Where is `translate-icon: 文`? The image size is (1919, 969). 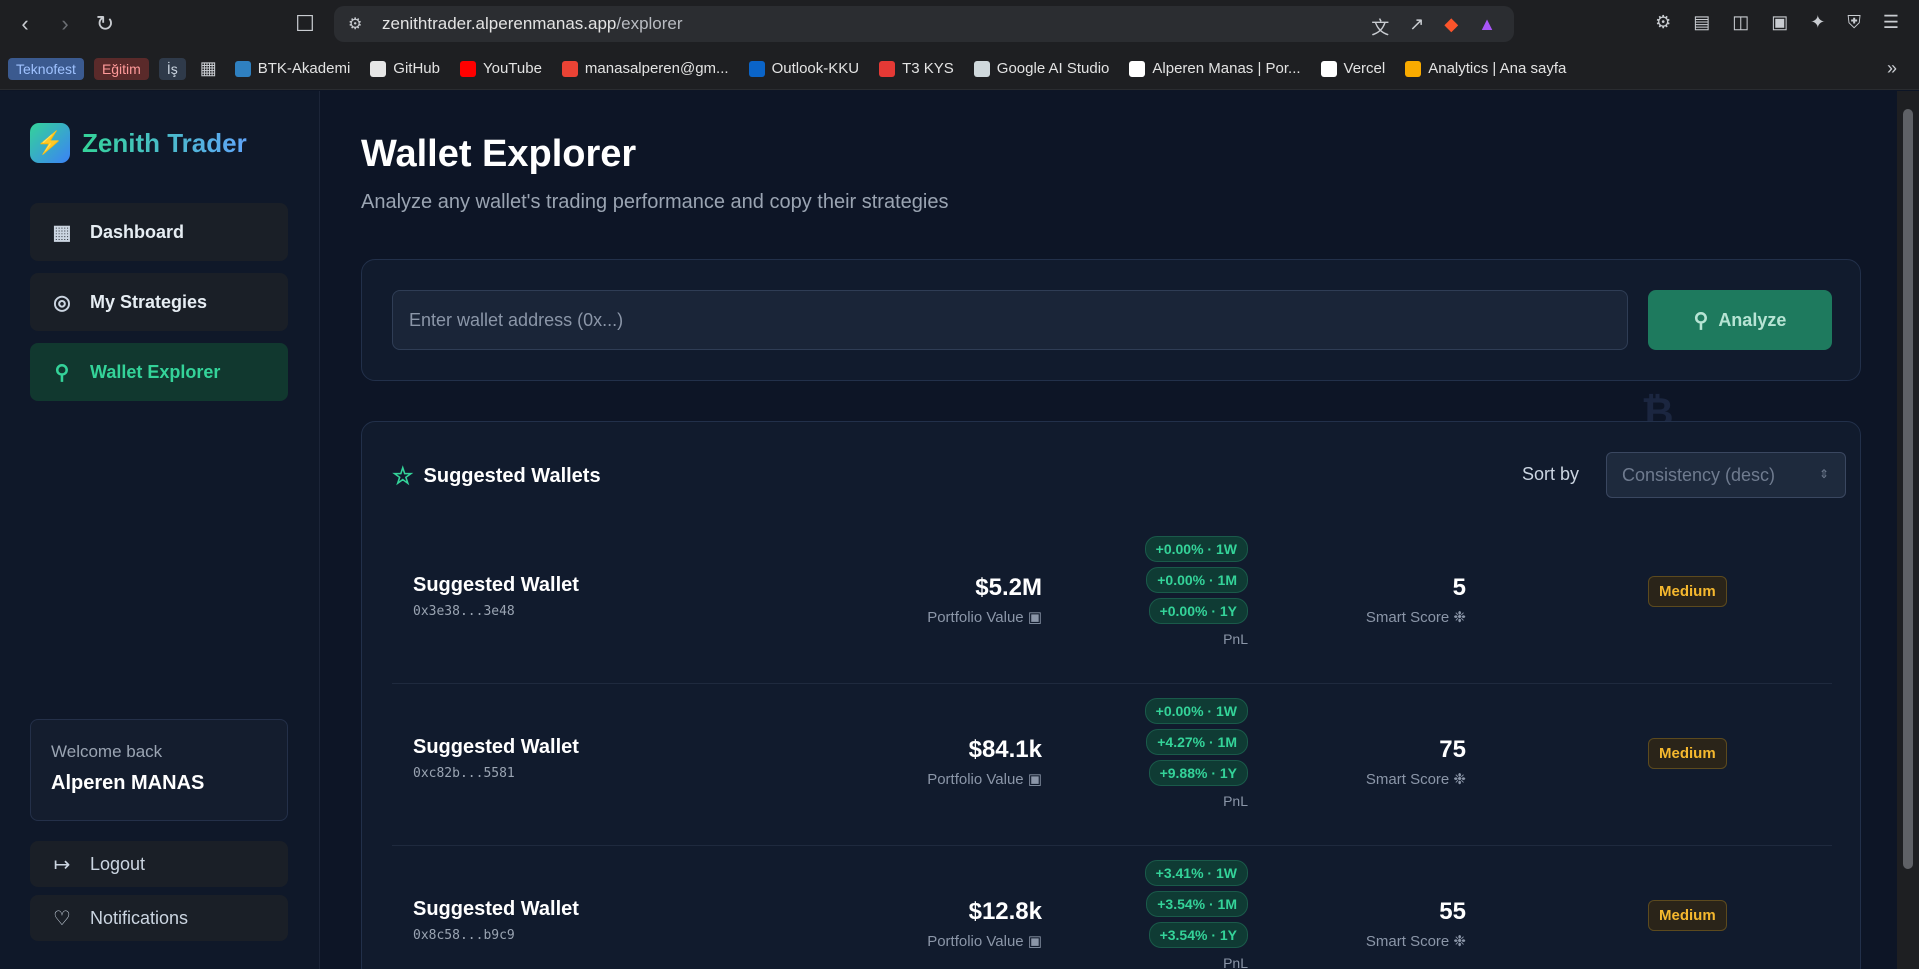 translate-icon: 文 is located at coordinates (1380, 27).